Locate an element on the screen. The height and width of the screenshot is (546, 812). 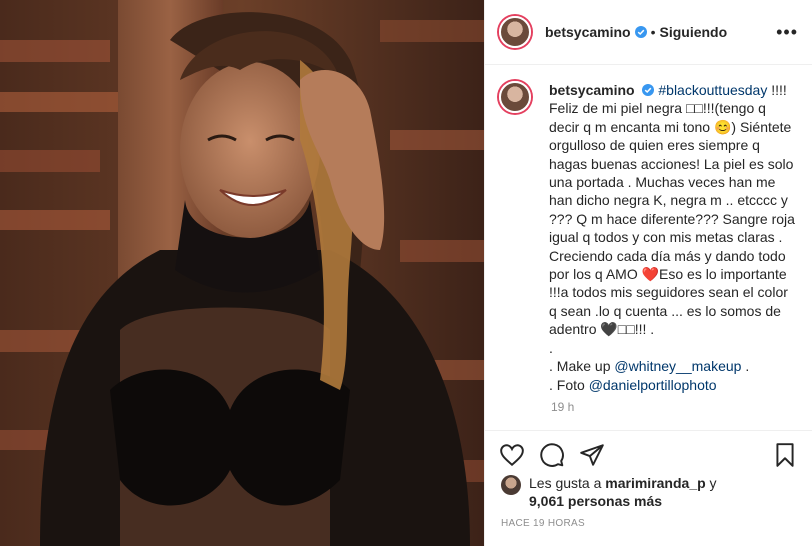
hashtag-link: #blackouttuesday is located at coordinates (712, 90).